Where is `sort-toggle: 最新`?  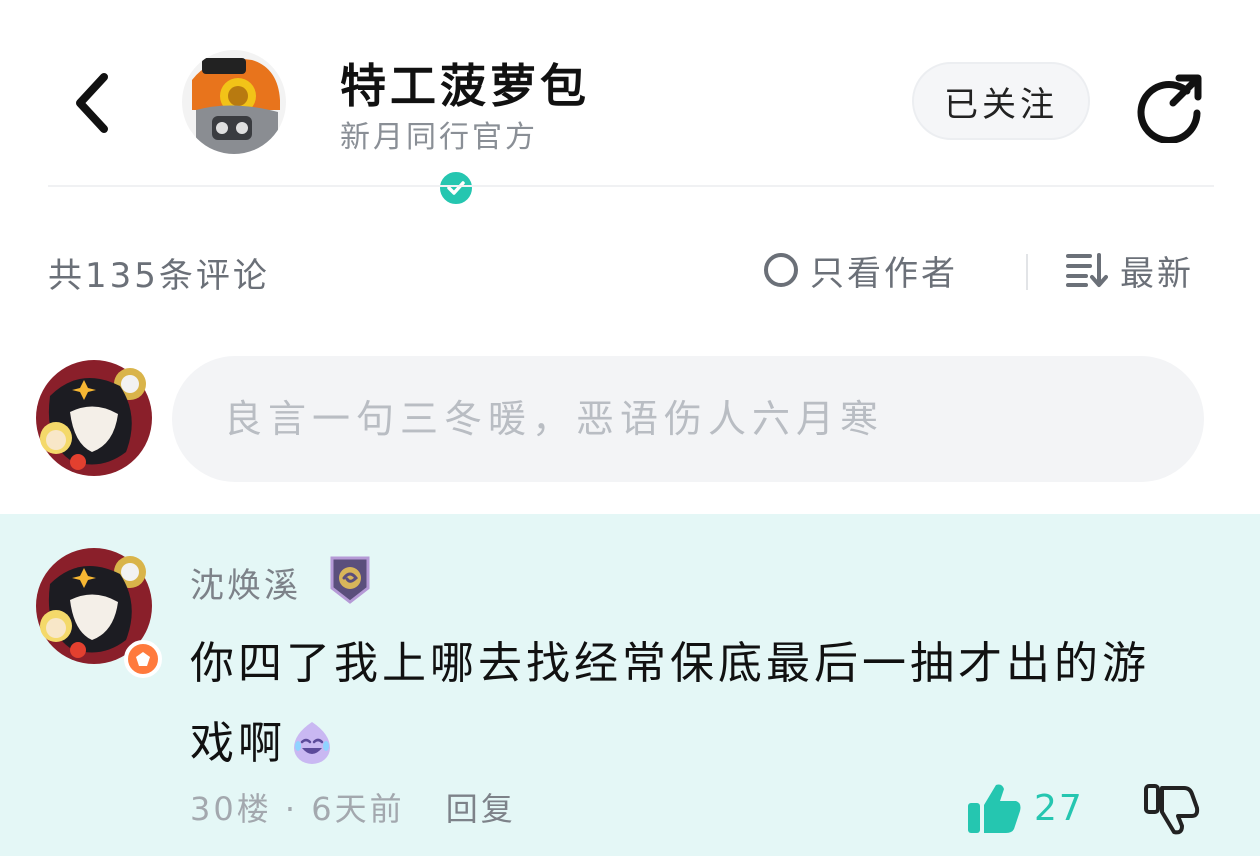
sort-toggle: 最新 is located at coordinates (1130, 270).